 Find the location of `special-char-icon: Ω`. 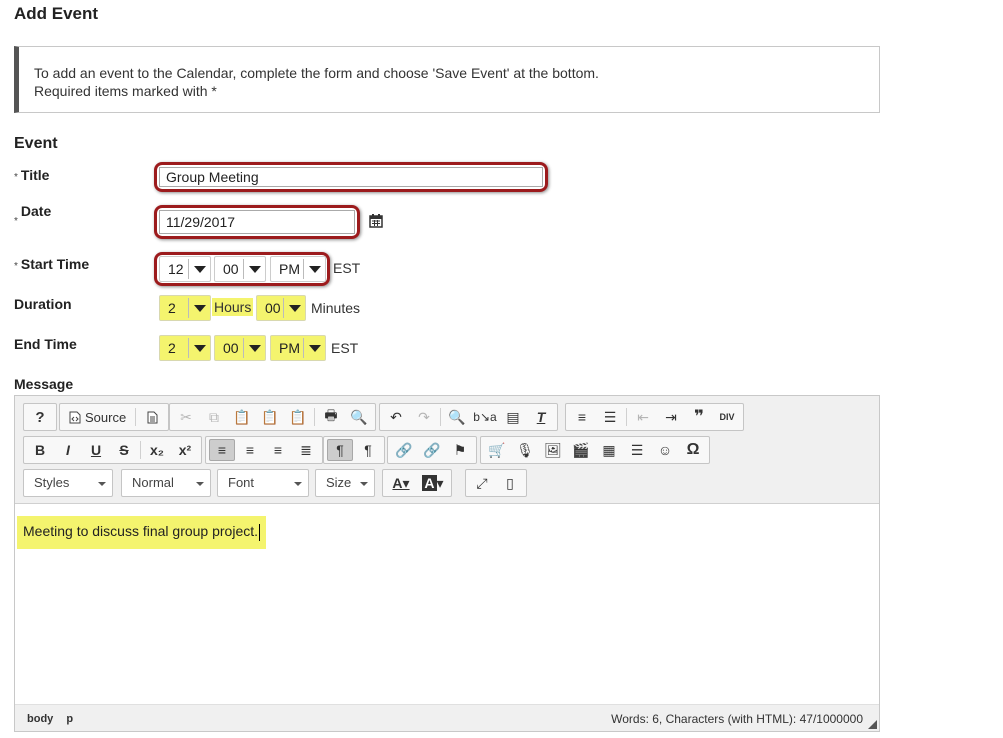

special-char-icon: Ω is located at coordinates (693, 450).